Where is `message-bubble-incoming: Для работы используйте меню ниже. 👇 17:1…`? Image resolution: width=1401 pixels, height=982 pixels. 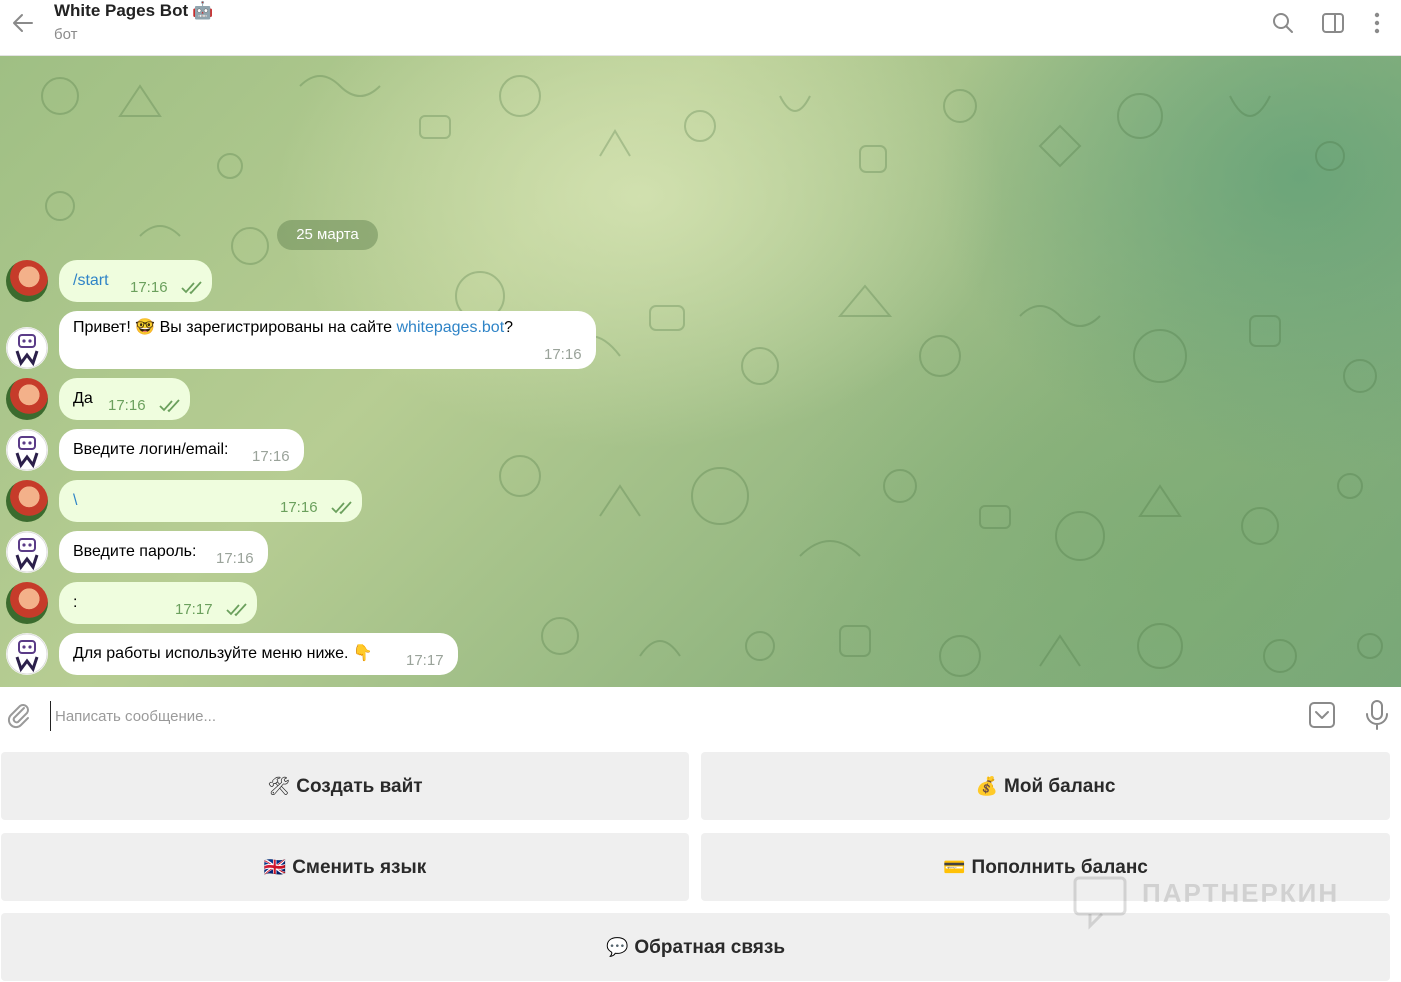 message-bubble-incoming: Для работы используйте меню ниже. 👇 17:1… is located at coordinates (258, 654).